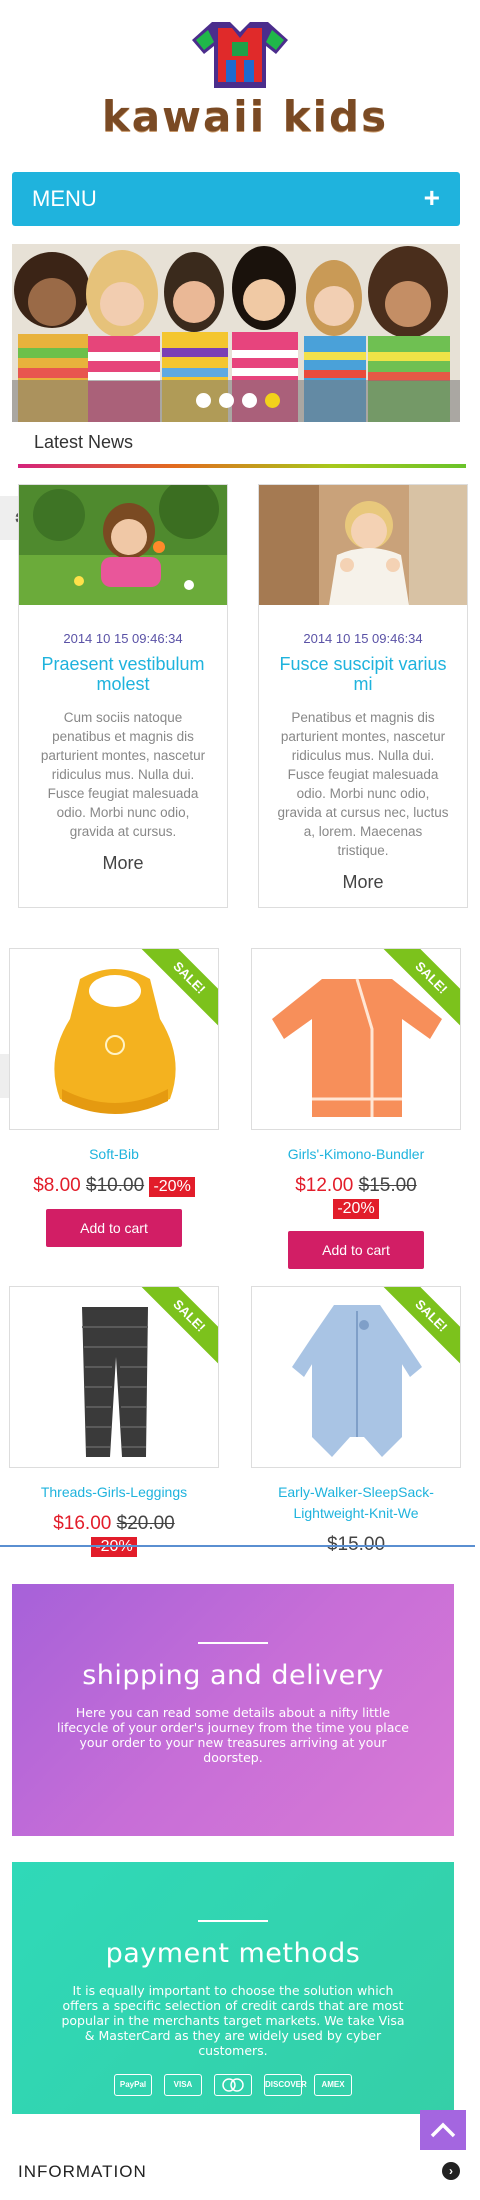 The image size is (480, 2200). What do you see at coordinates (240, 55) in the screenshot?
I see `shirt-logo-icon` at bounding box center [240, 55].